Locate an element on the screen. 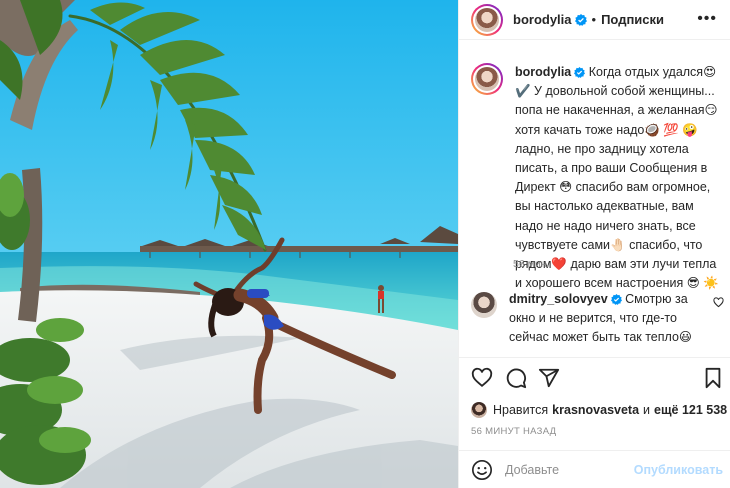 The height and width of the screenshot is (488, 730). like-heart-icon is located at coordinates (482, 378).